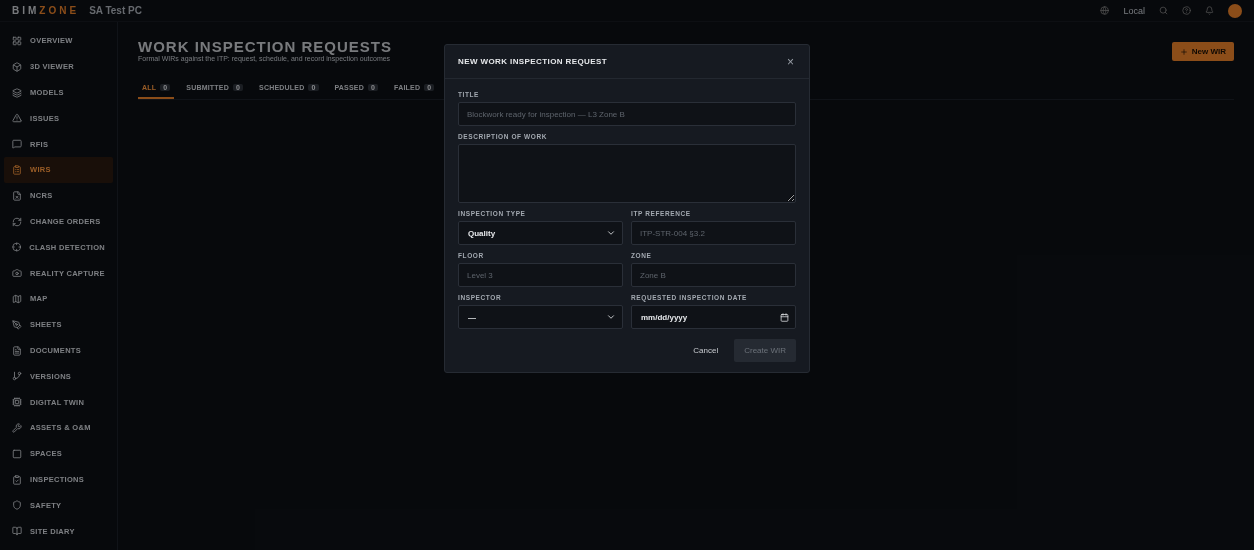 The width and height of the screenshot is (1254, 550). Describe the element at coordinates (1186, 11) in the screenshot. I see `help-icon` at that location.